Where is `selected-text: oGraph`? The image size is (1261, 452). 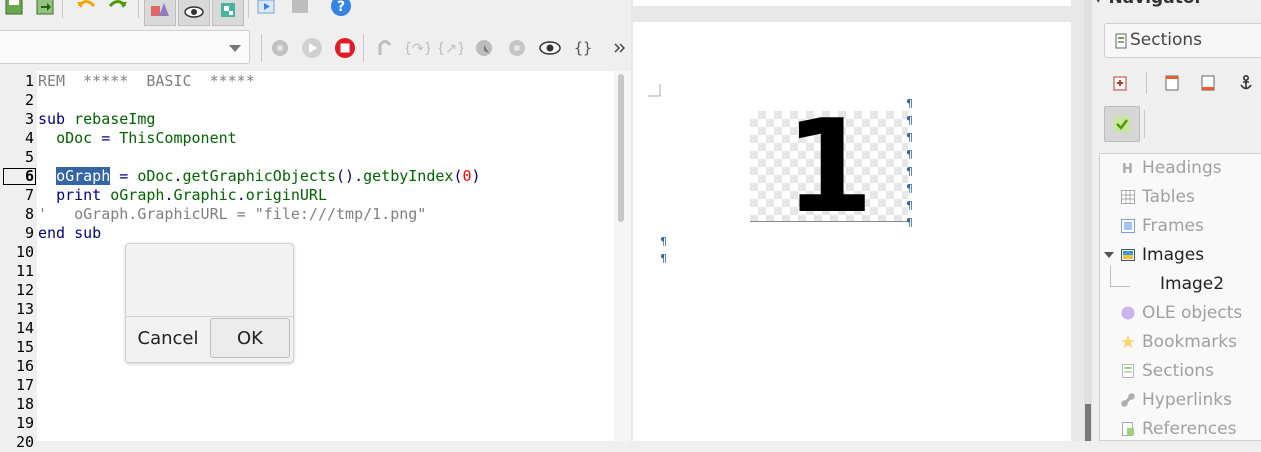 selected-text: oGraph is located at coordinates (83, 176).